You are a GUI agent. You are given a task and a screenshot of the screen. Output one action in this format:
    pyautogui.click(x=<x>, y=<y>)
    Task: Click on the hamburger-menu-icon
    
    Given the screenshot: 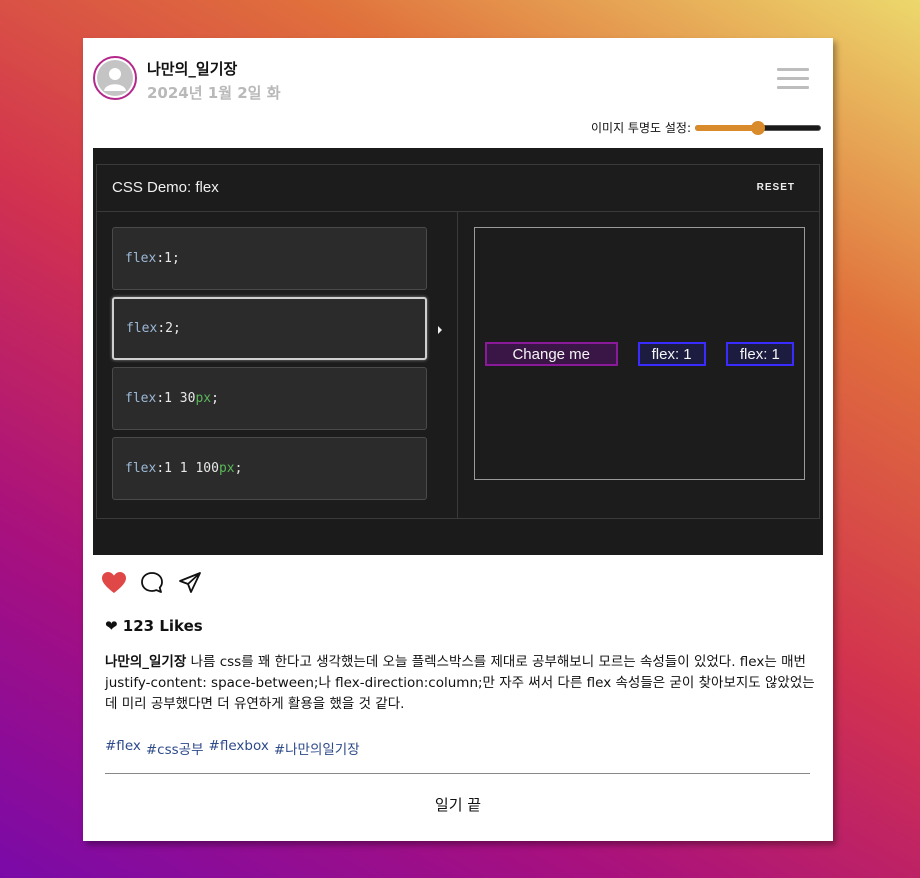 What is the action you would take?
    pyautogui.click(x=793, y=80)
    